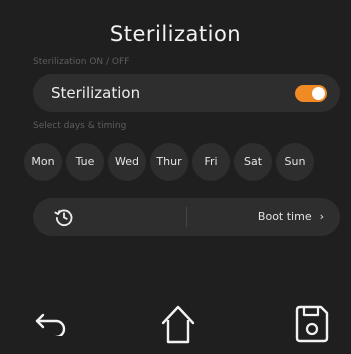 The width and height of the screenshot is (351, 354). Describe the element at coordinates (64, 217) in the screenshot. I see `history-clock-icon` at that location.